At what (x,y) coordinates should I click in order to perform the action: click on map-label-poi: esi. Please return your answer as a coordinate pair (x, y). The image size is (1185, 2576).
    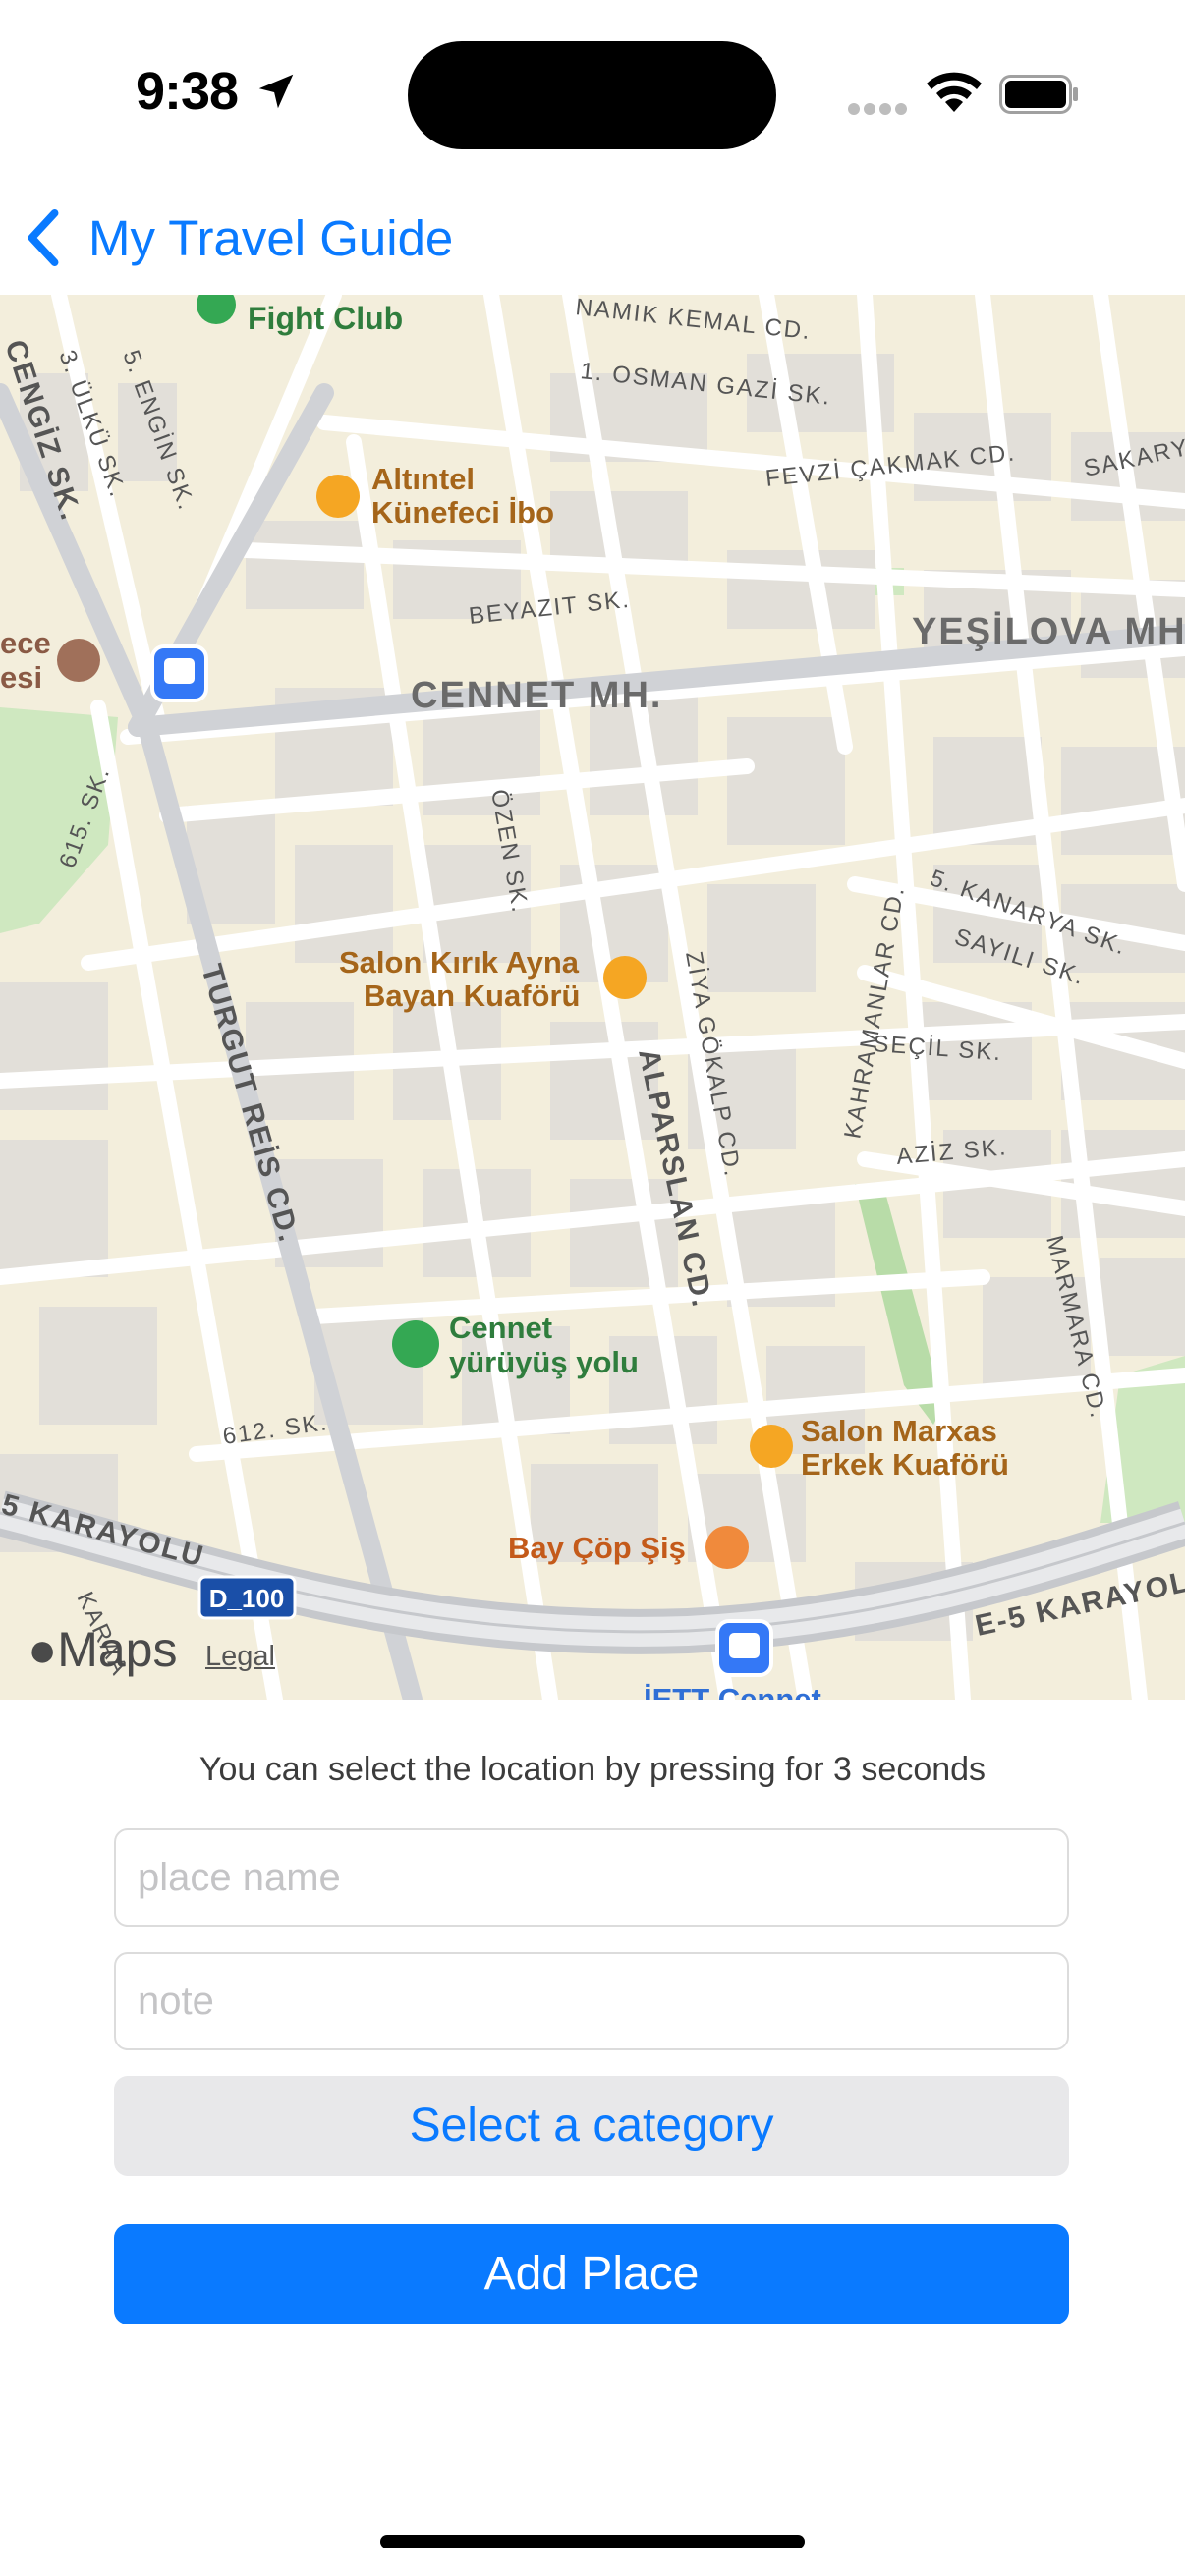
    Looking at the image, I should click on (21, 677).